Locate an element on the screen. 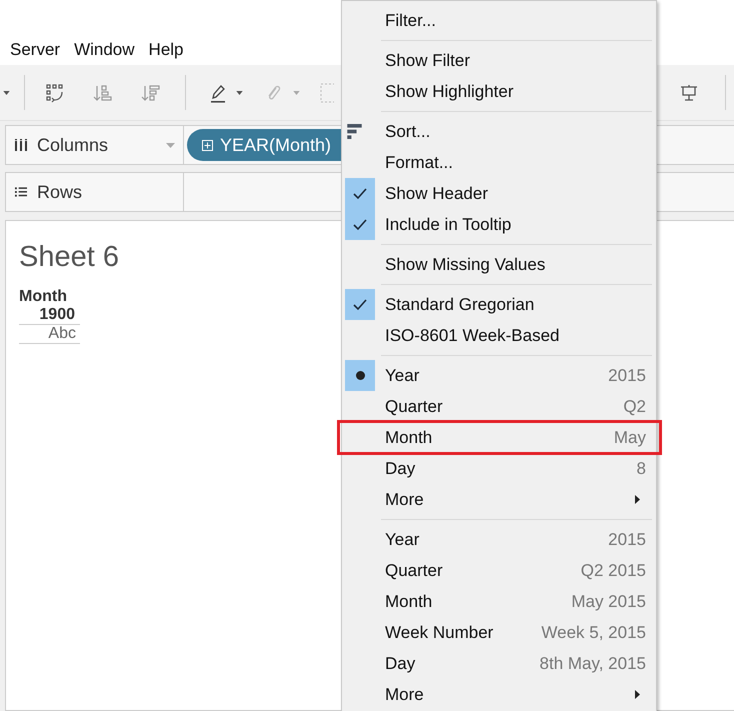  menu-item: Day 8th May, 2015 is located at coordinates (499, 663).